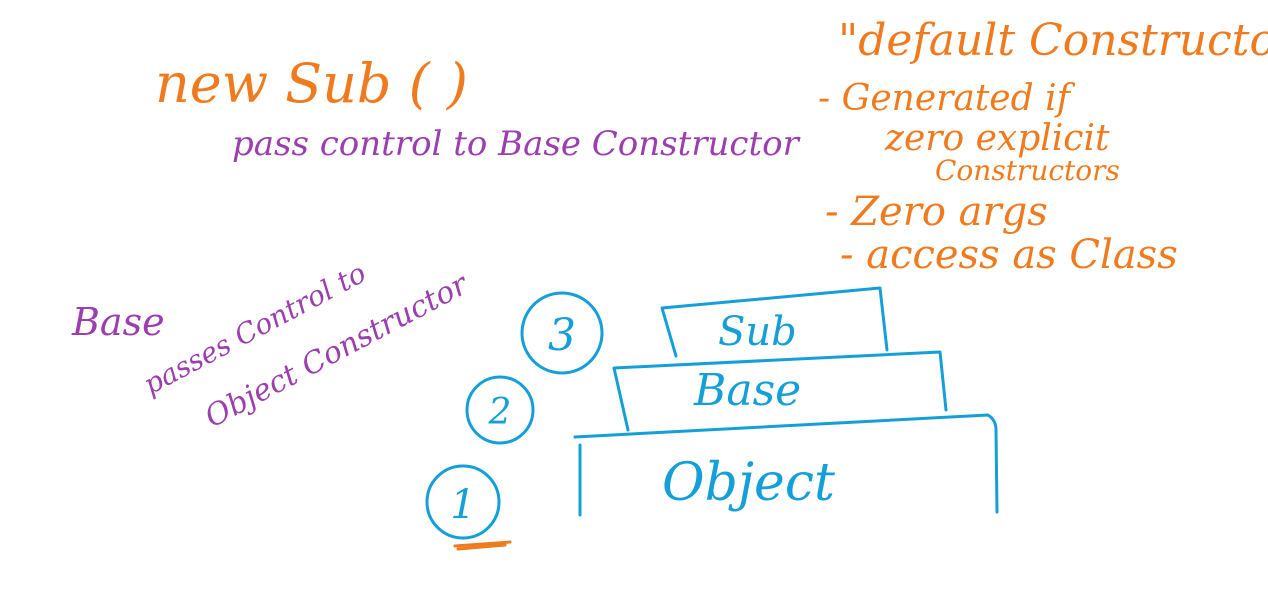 This screenshot has width=1268, height=590. Describe the element at coordinates (748, 483) in the screenshot. I see `object-box-label: Object` at that location.